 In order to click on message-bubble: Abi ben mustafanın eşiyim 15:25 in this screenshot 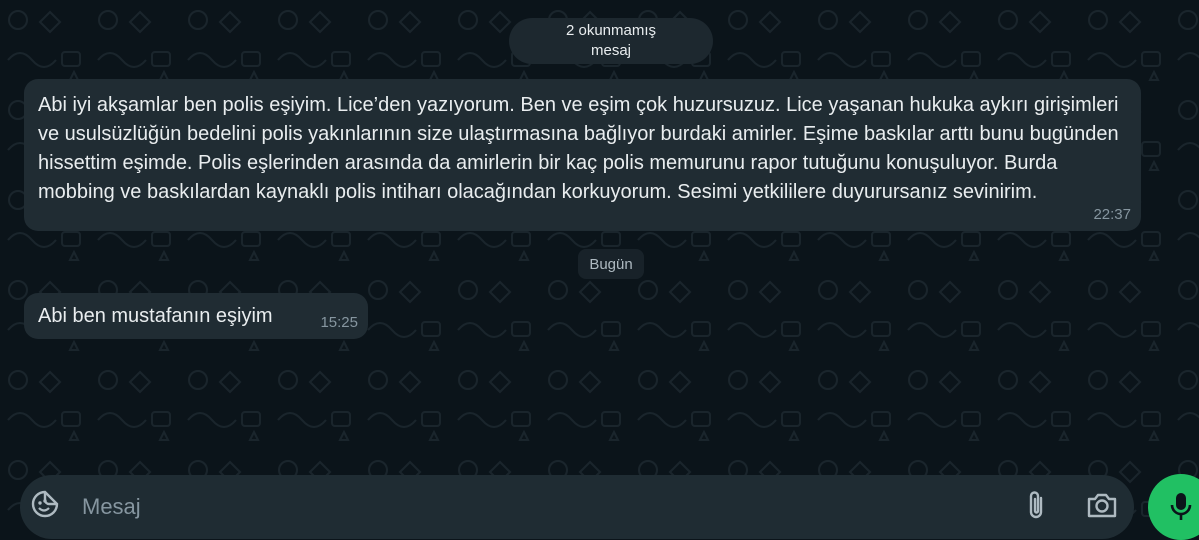, I will do `click(196, 316)`.